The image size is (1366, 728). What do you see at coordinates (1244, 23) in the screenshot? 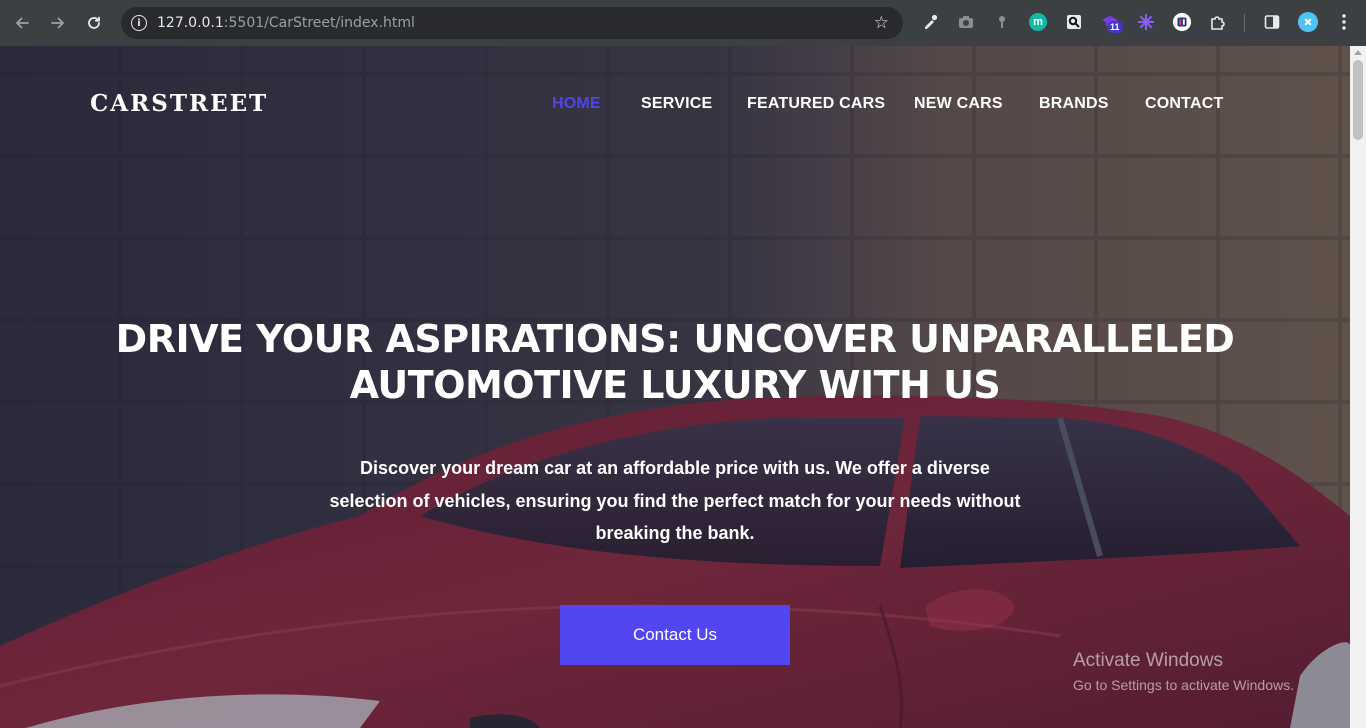
I see `toolbar-separator` at bounding box center [1244, 23].